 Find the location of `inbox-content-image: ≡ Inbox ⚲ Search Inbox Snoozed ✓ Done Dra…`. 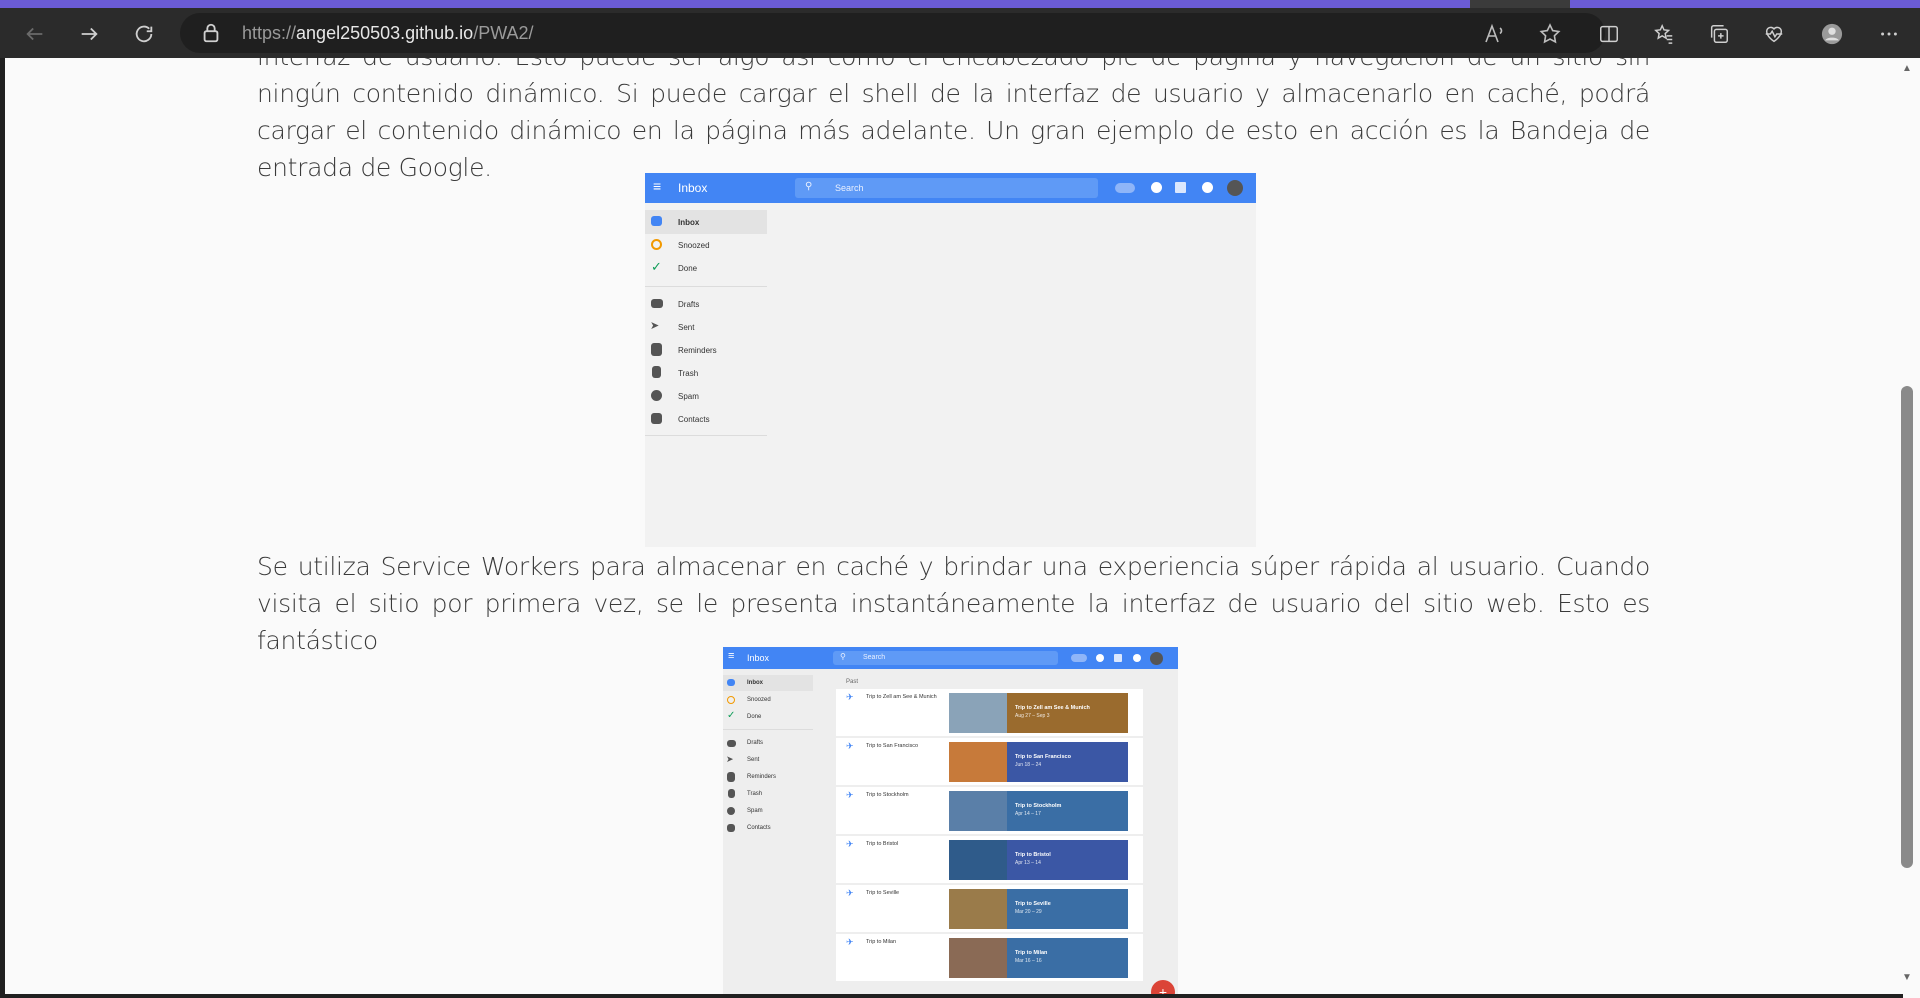

inbox-content-image: ≡ Inbox ⚲ Search Inbox Snoozed ✓ Done Dra… is located at coordinates (950, 820).